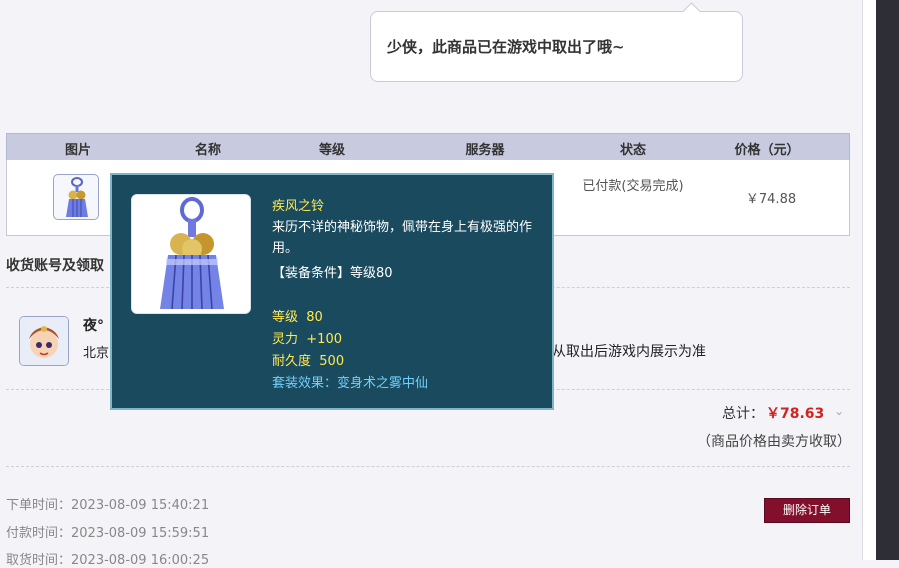 This screenshot has height=568, width=899. I want to click on order-table-header: 图片 名称 等级 服务器 状态 价格（元）, so click(428, 147).